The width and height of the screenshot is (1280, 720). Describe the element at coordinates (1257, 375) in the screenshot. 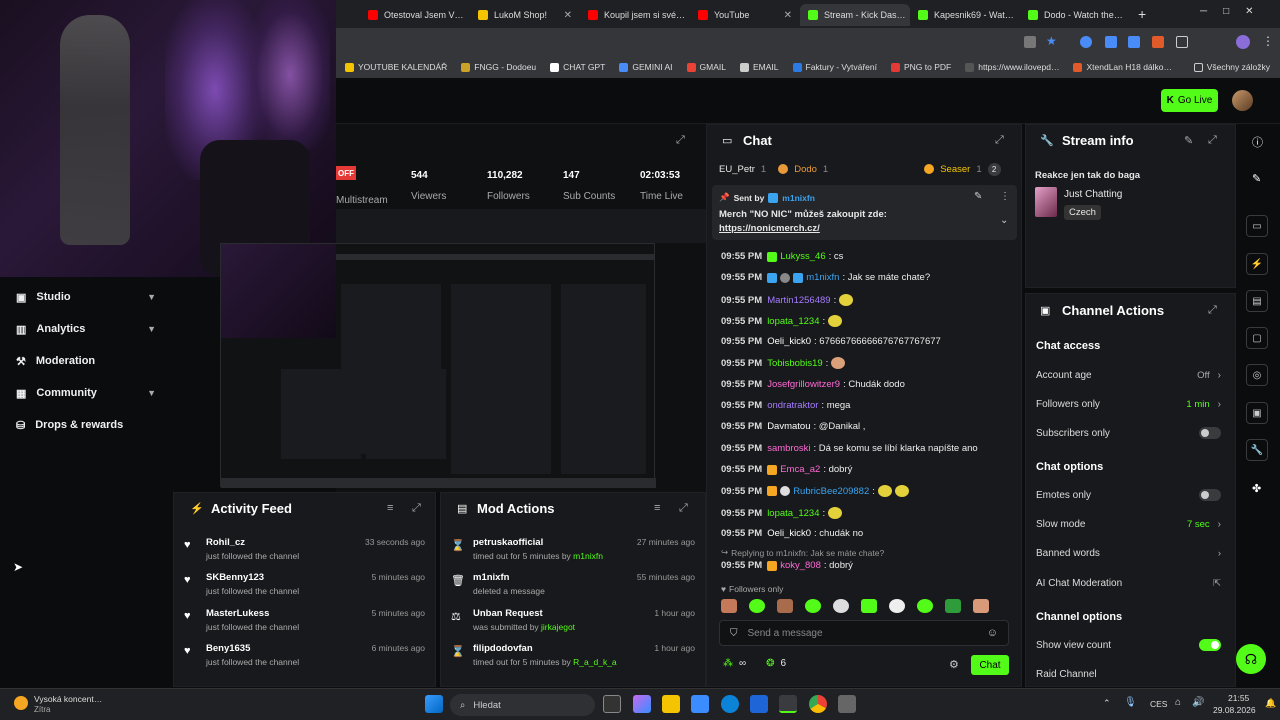

I see `target-icon: ◎` at that location.